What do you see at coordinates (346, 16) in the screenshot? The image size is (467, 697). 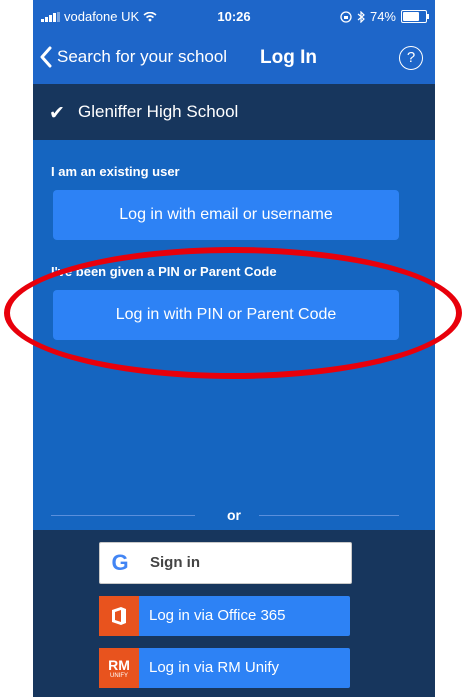 I see `orientation-lock-icon` at bounding box center [346, 16].